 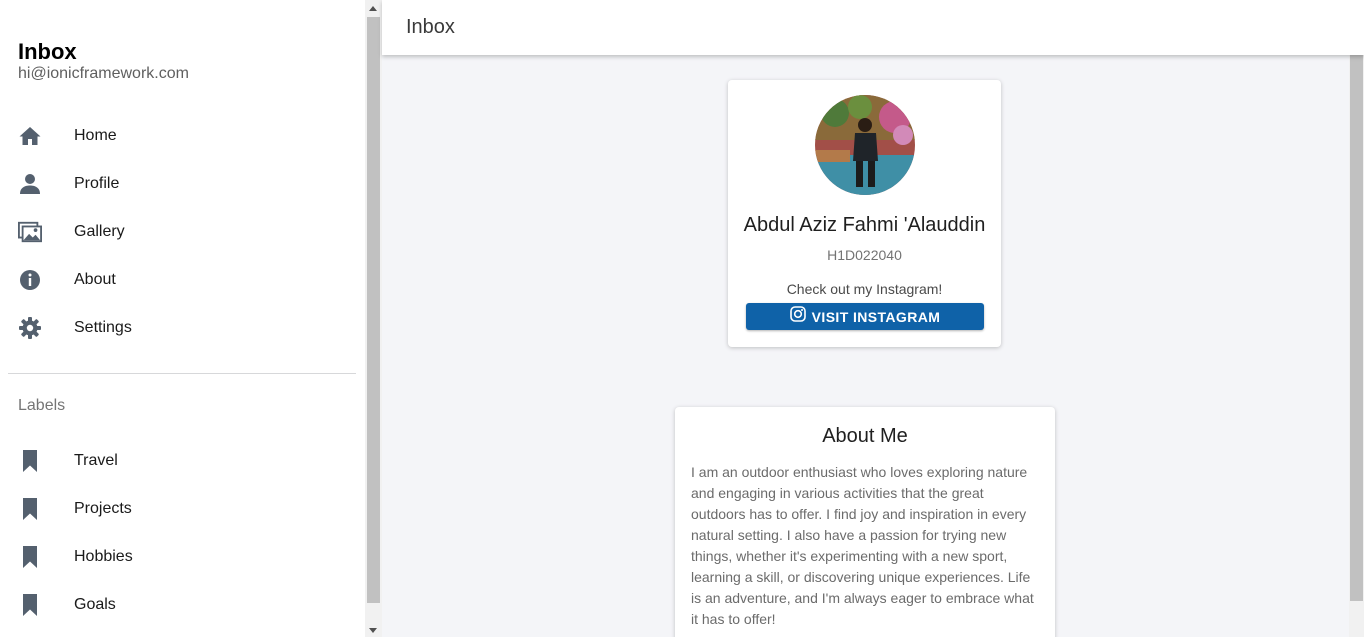 I want to click on scroll-up-arrow-icon, so click(x=373, y=8).